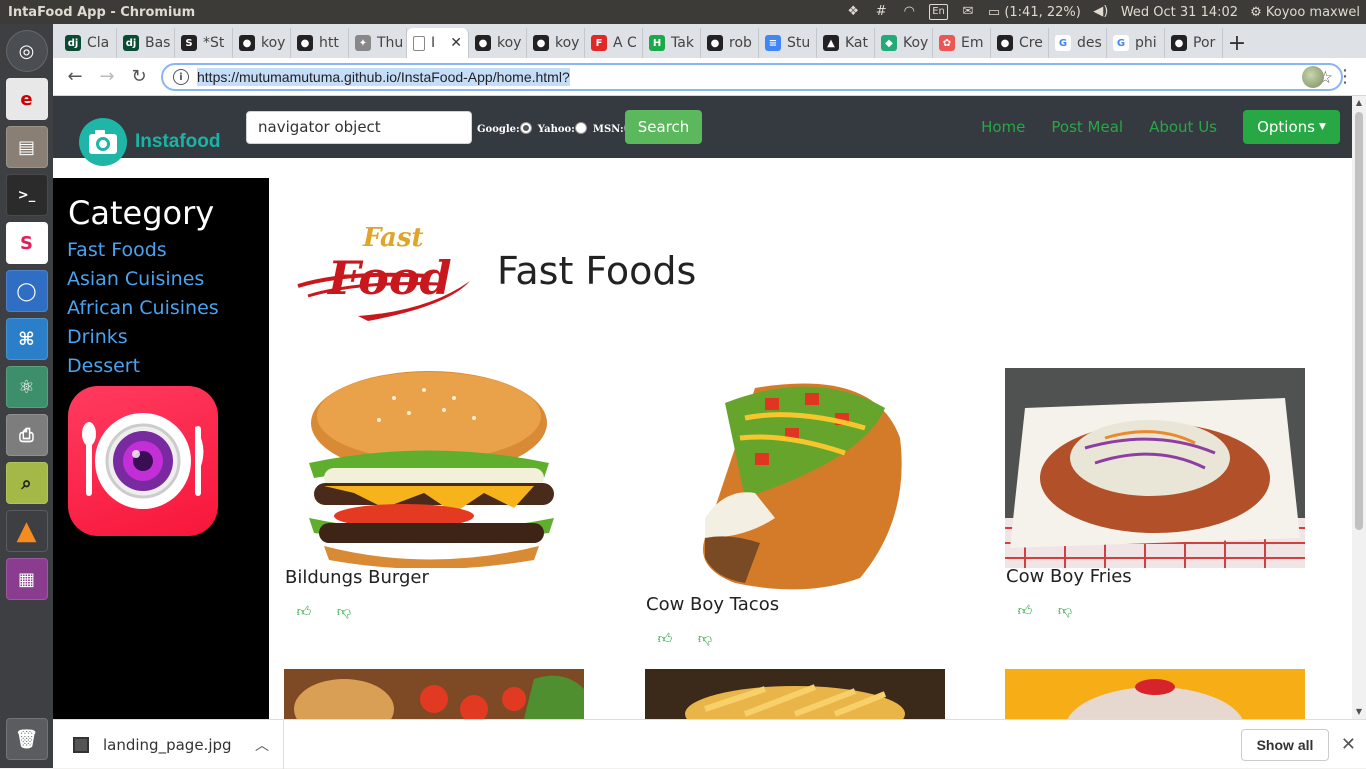 This screenshot has height=769, width=1366. Describe the element at coordinates (1034, 12) in the screenshot. I see `battery-indicator: ▭ (1:41, 22%)` at that location.